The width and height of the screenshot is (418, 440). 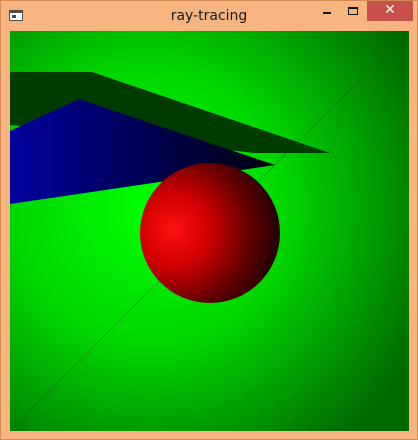 I want to click on close-button: ✕, so click(x=390, y=11).